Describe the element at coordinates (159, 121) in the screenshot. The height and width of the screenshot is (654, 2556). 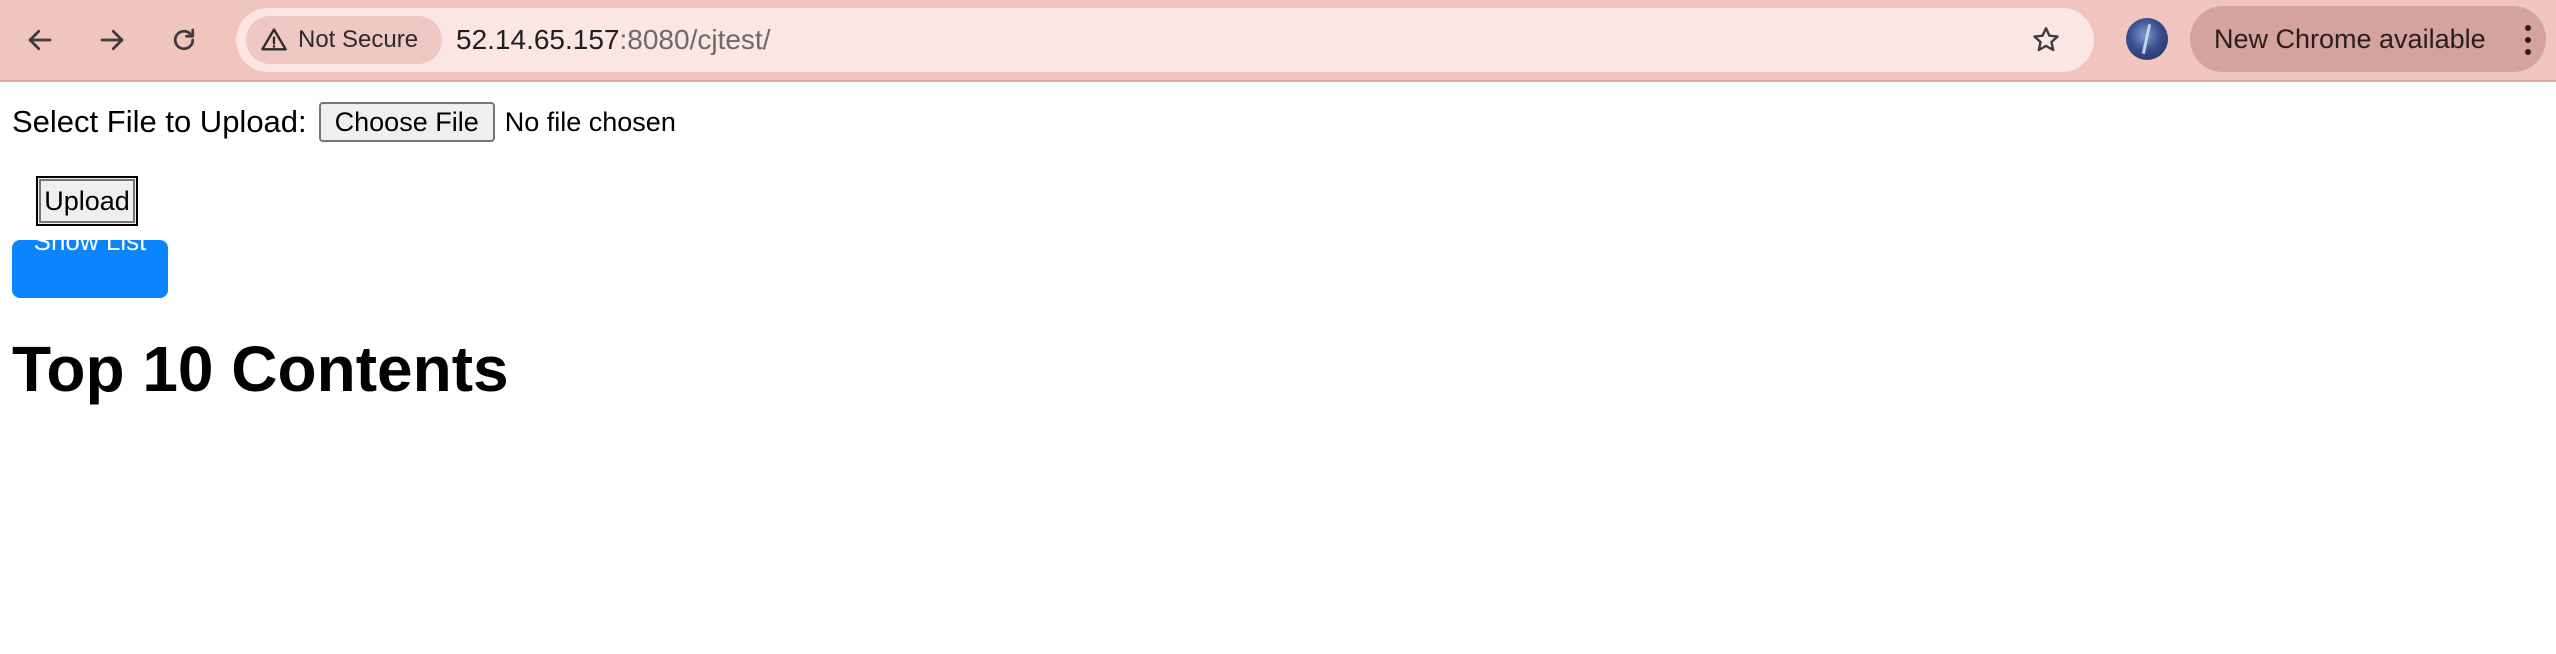
I see `file-upload-label: Select File to Upload:` at that location.